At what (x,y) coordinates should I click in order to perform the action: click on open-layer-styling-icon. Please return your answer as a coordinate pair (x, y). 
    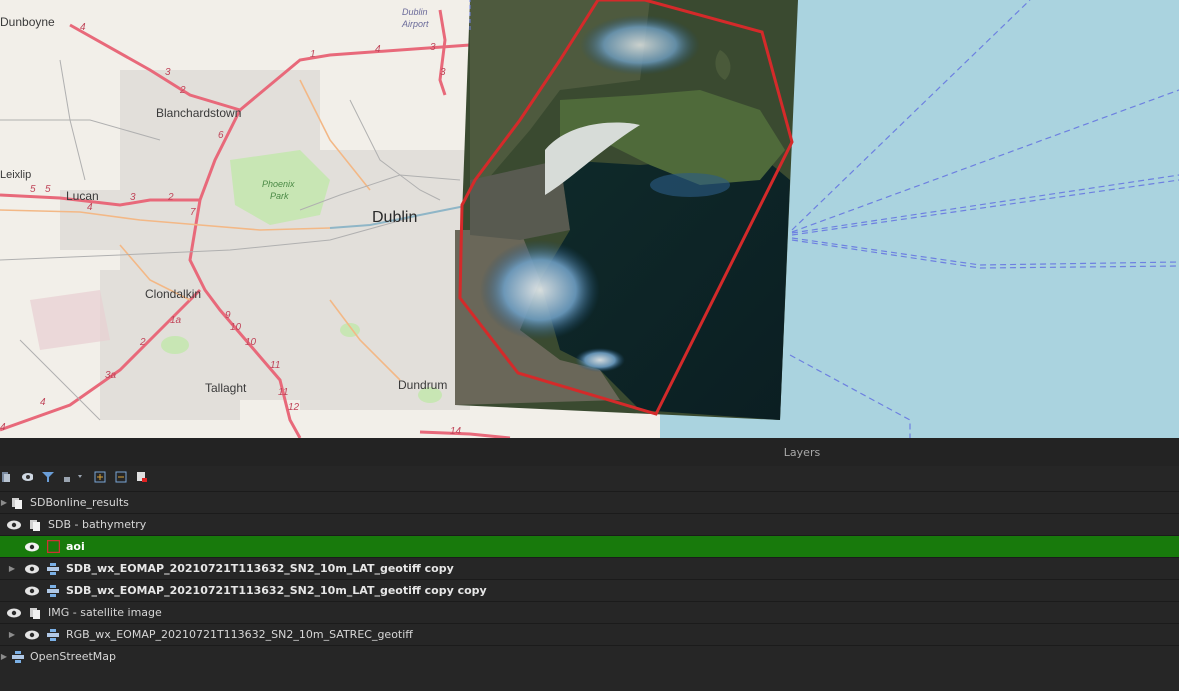
    Looking at the image, I should click on (6, 477).